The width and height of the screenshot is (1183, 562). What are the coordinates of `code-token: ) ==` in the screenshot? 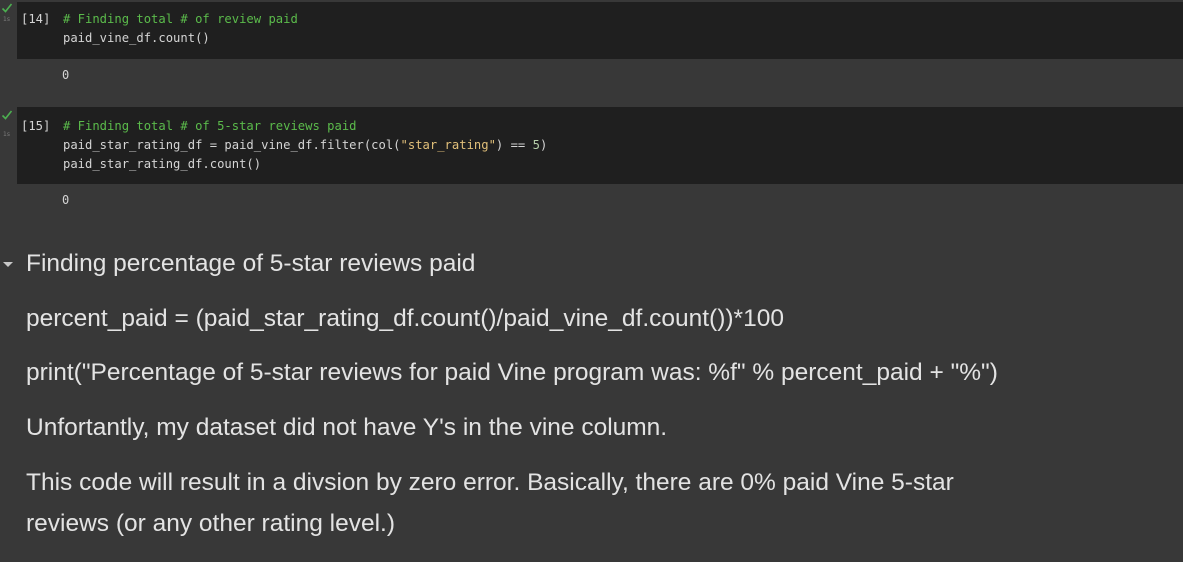 It's located at (514, 145).